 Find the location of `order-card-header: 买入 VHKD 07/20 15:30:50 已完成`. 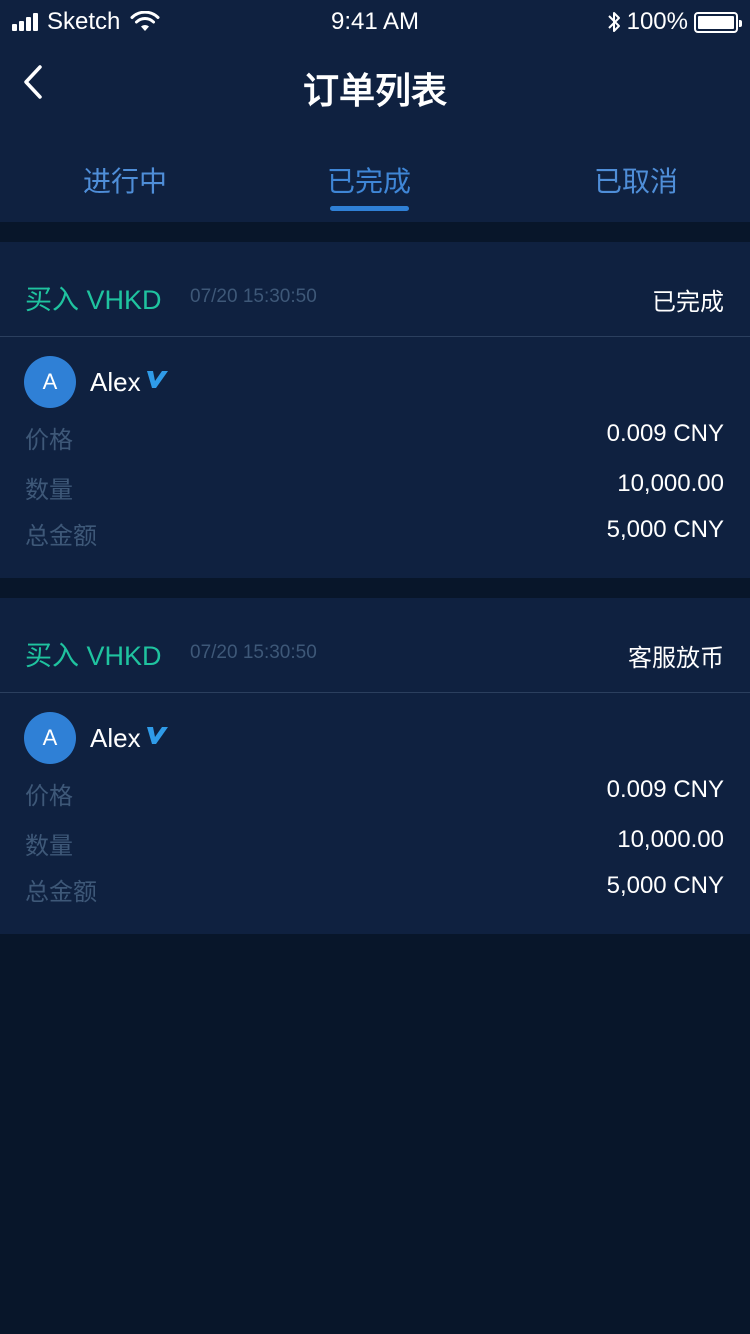

order-card-header: 买入 VHKD 07/20 15:30:50 已完成 is located at coordinates (375, 289).